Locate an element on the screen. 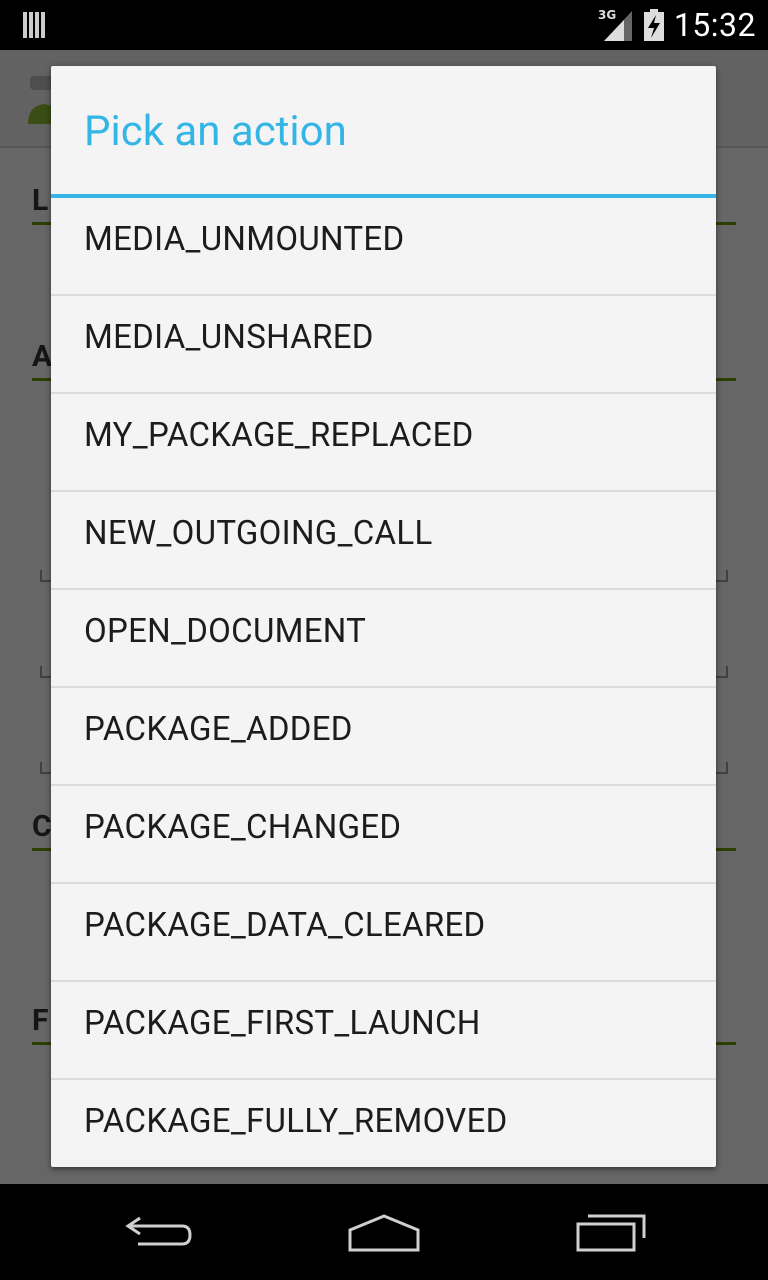 The width and height of the screenshot is (768, 1280). action-item-my-package-replaced: MY_PACKAGE_REPLACED is located at coordinates (383, 443).